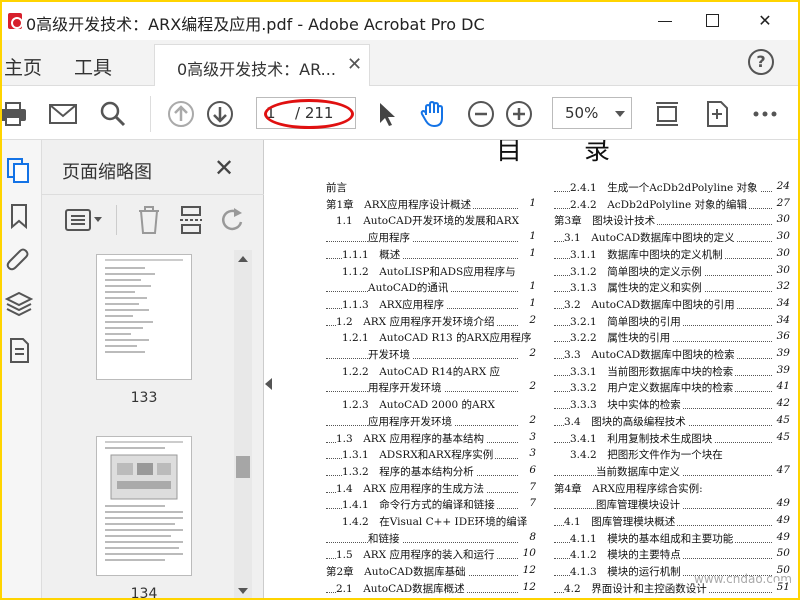 The height and width of the screenshot is (600, 800). Describe the element at coordinates (84, 220) in the screenshot. I see `options-menu-icon` at that location.